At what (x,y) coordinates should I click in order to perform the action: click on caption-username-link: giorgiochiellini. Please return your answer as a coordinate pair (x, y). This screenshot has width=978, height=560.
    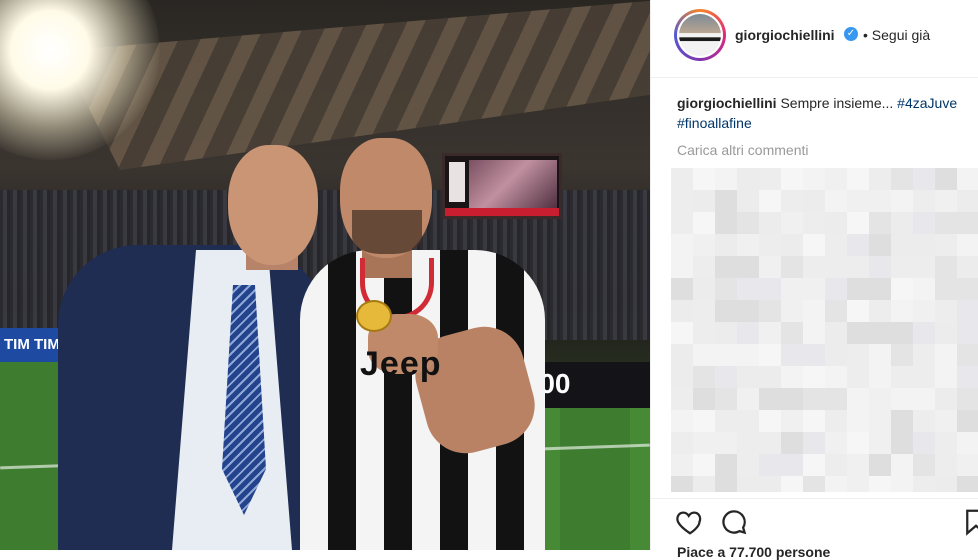
    Looking at the image, I should click on (727, 103).